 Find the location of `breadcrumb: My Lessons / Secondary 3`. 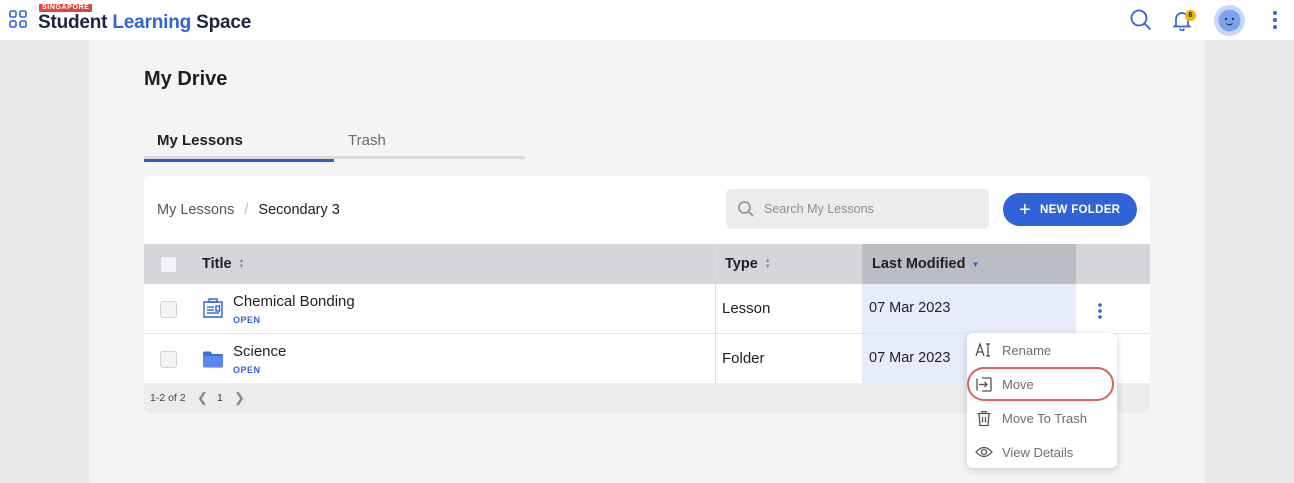

breadcrumb: My Lessons / Secondary 3 is located at coordinates (248, 210).